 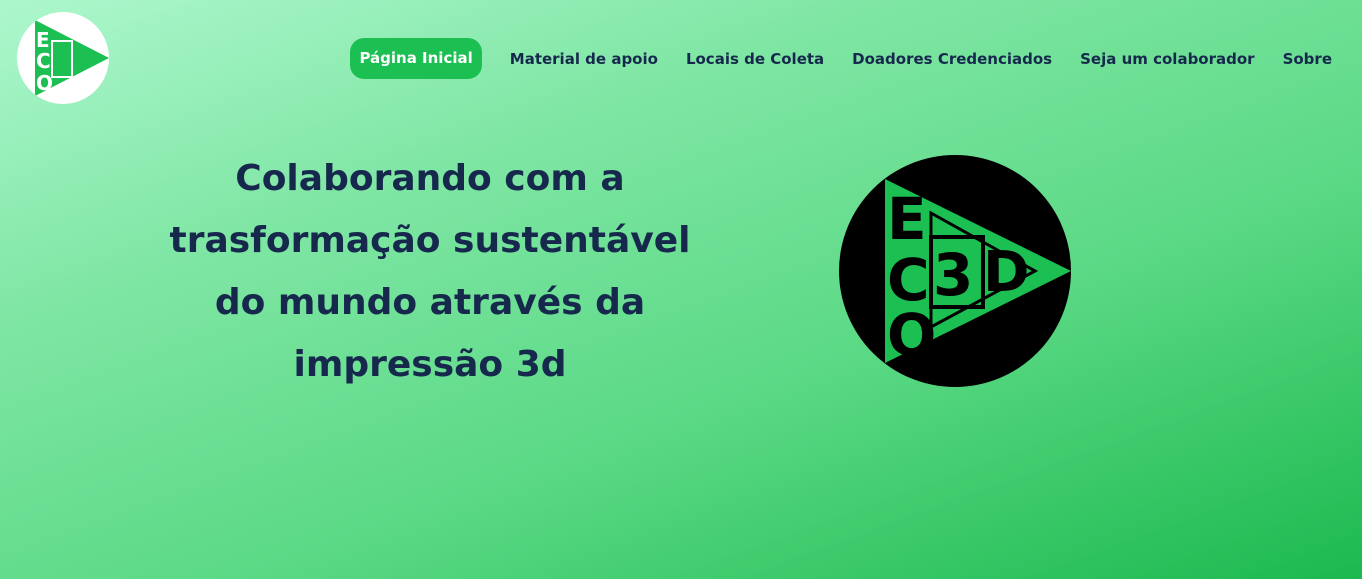 What do you see at coordinates (755, 59) in the screenshot?
I see `nav-item-locais-de-coleta: Locais de Coleta` at bounding box center [755, 59].